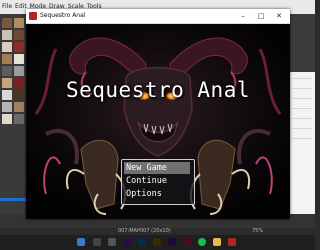 The width and height of the screenshot is (320, 250). I want to click on app-icon, so click(33, 16).